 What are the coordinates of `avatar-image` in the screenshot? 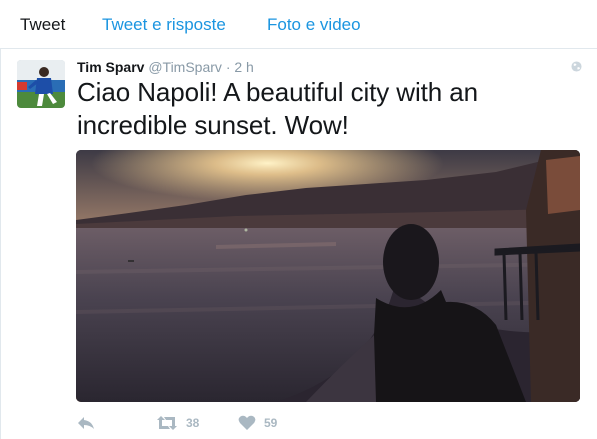 It's located at (41, 84).